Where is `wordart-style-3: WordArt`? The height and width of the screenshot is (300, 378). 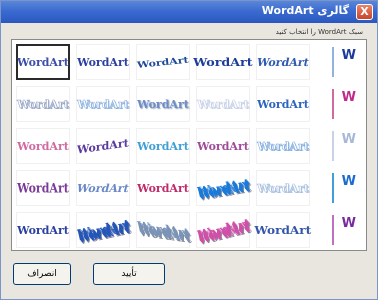 wordart-style-3: WordArt is located at coordinates (163, 62).